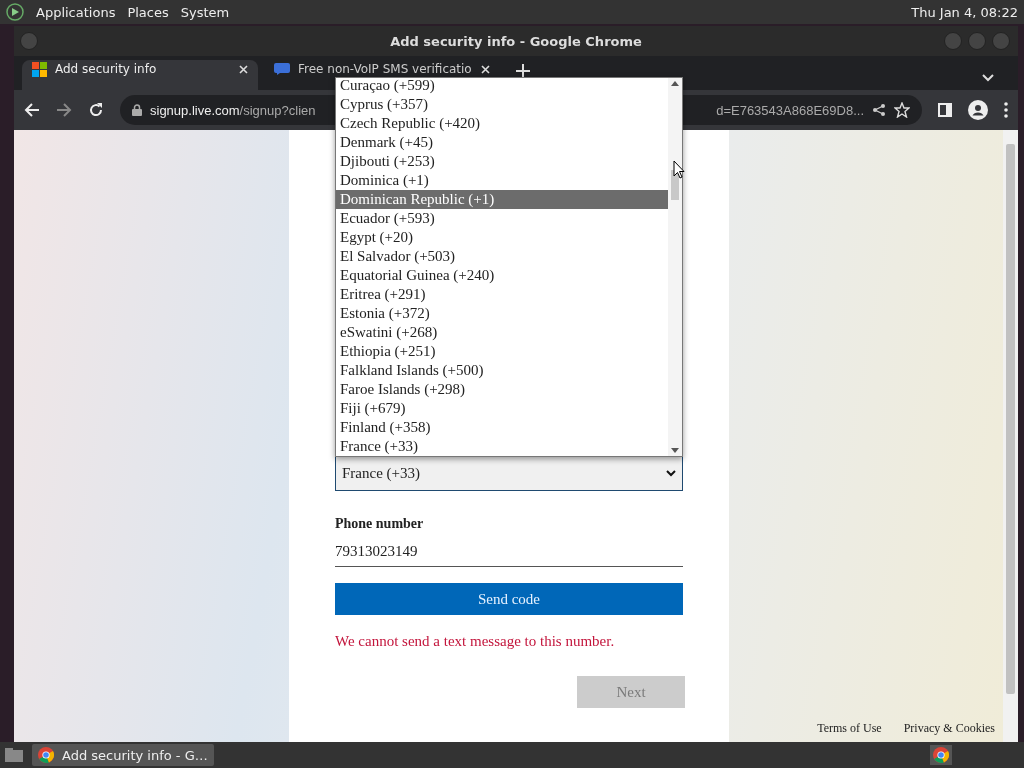  I want to click on phone-input: 79313023149, so click(509, 551).